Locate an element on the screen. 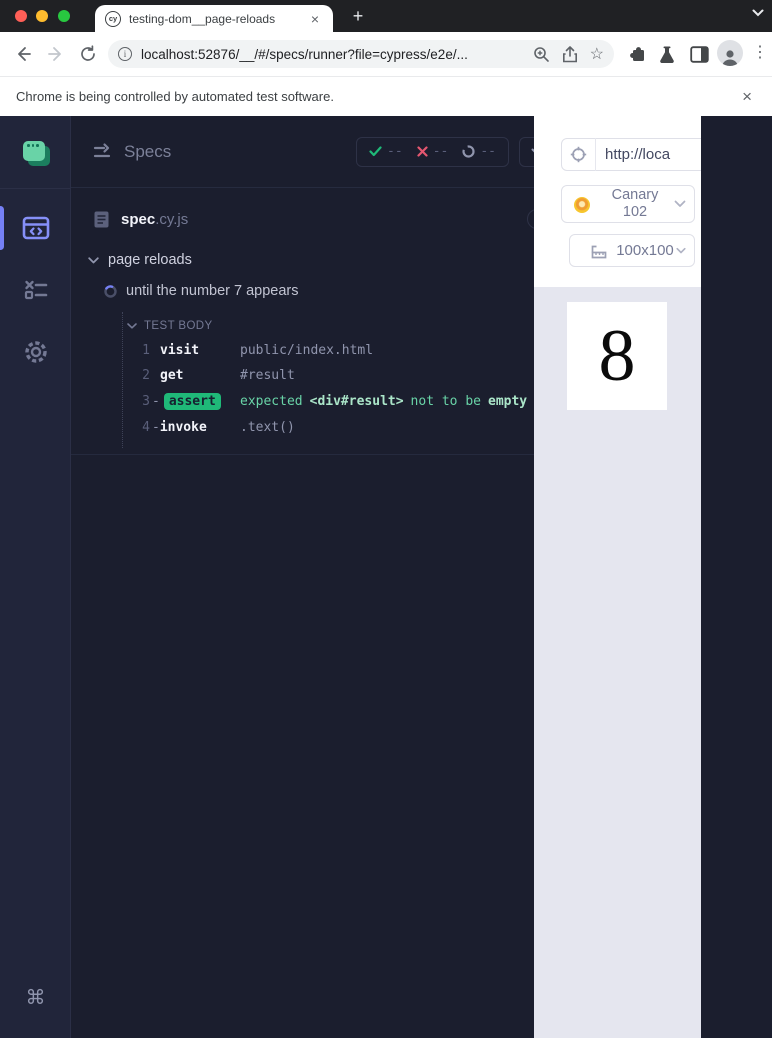 The width and height of the screenshot is (772, 1038). tab-close-icon: × is located at coordinates (315, 19).